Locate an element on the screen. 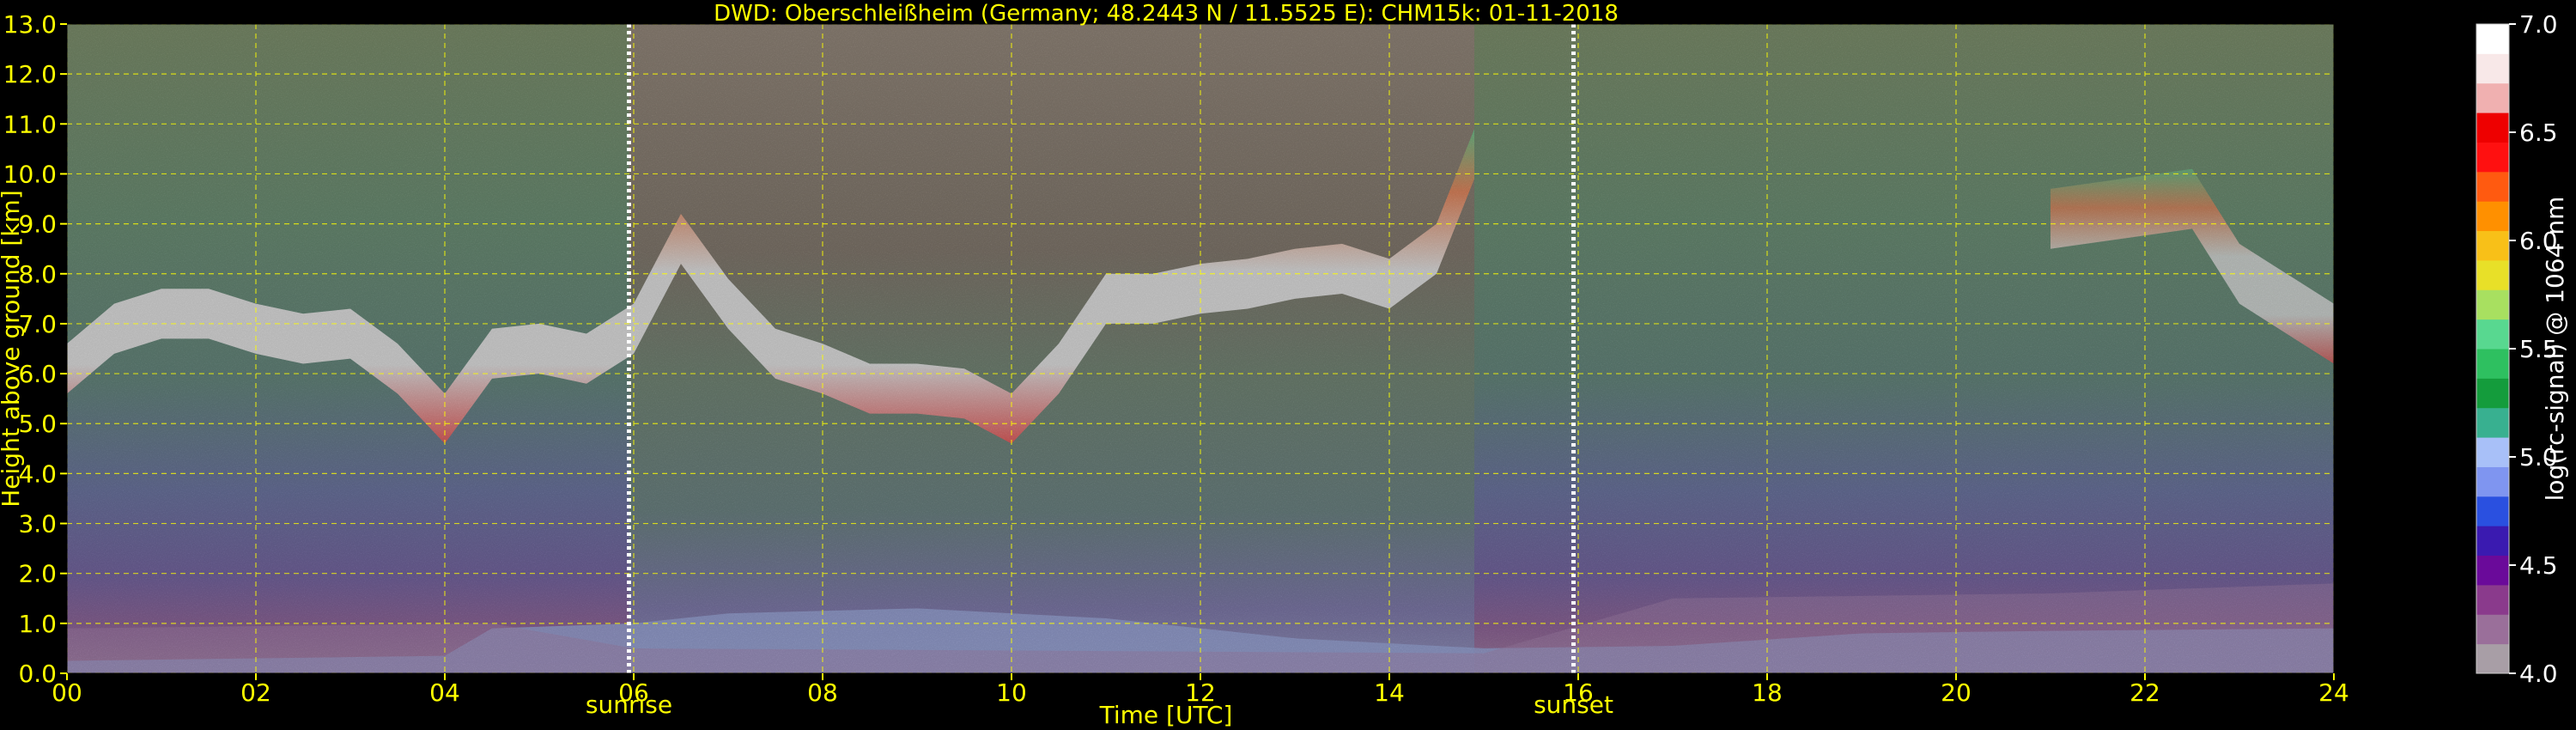 This screenshot has height=730, width=2576. y-tick-label: 10.0 is located at coordinates (30, 174).